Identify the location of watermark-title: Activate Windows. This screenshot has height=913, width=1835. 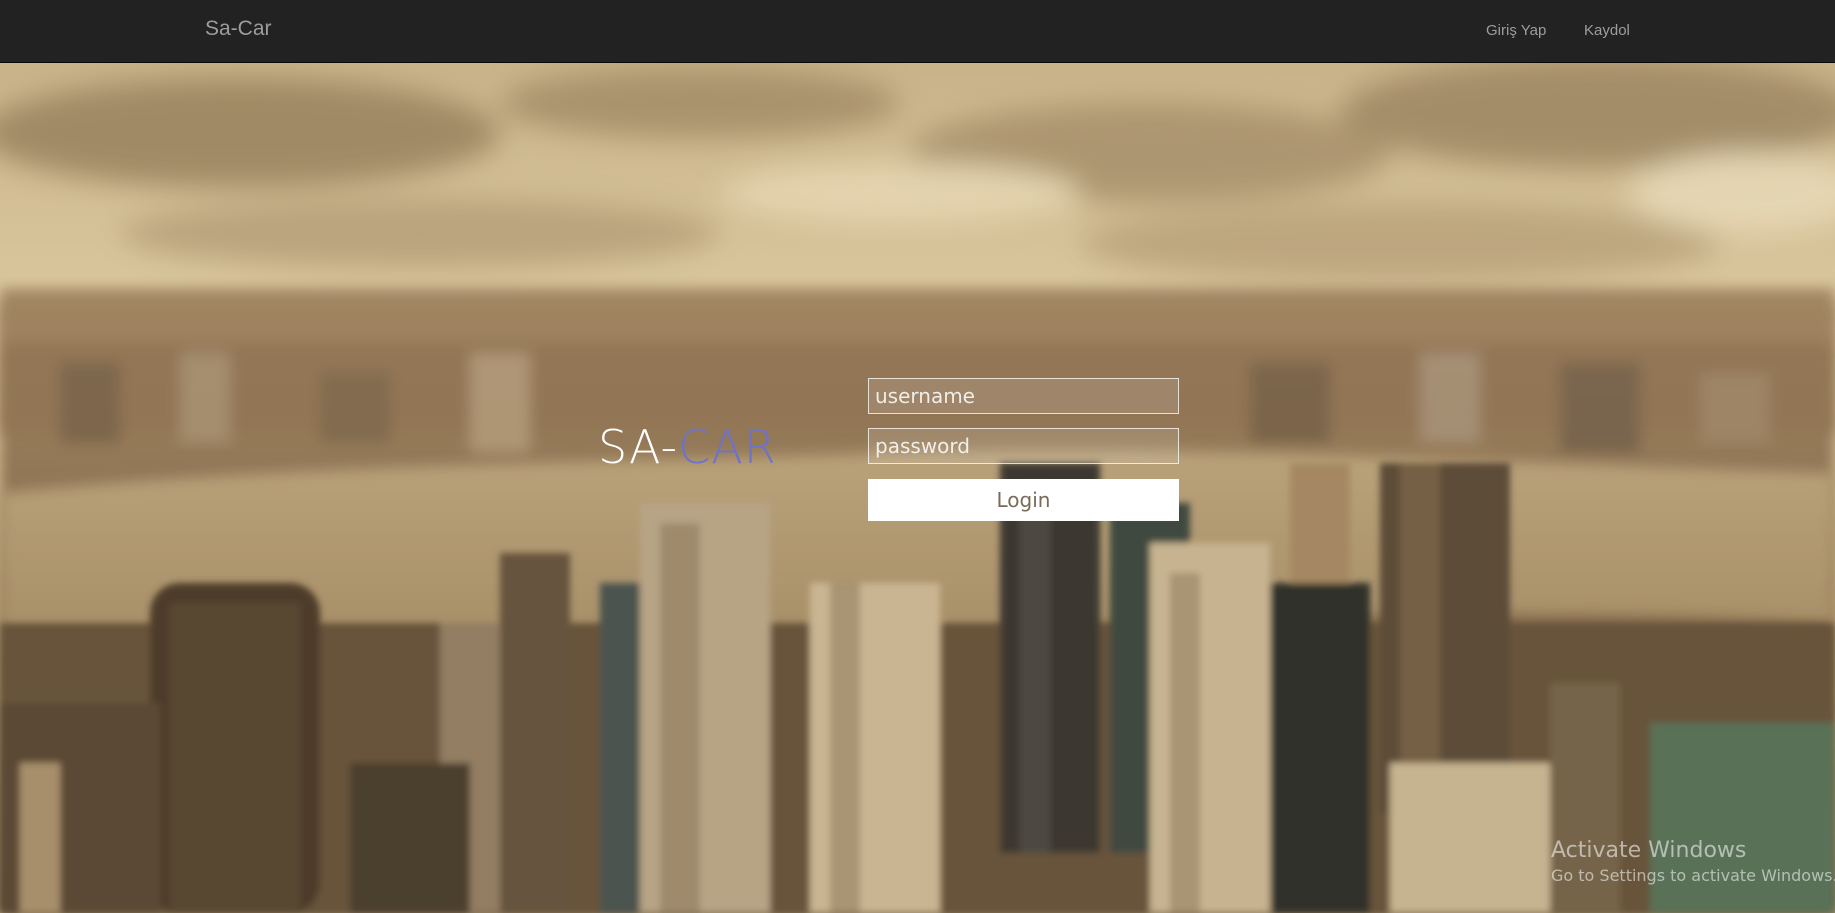
(1649, 850).